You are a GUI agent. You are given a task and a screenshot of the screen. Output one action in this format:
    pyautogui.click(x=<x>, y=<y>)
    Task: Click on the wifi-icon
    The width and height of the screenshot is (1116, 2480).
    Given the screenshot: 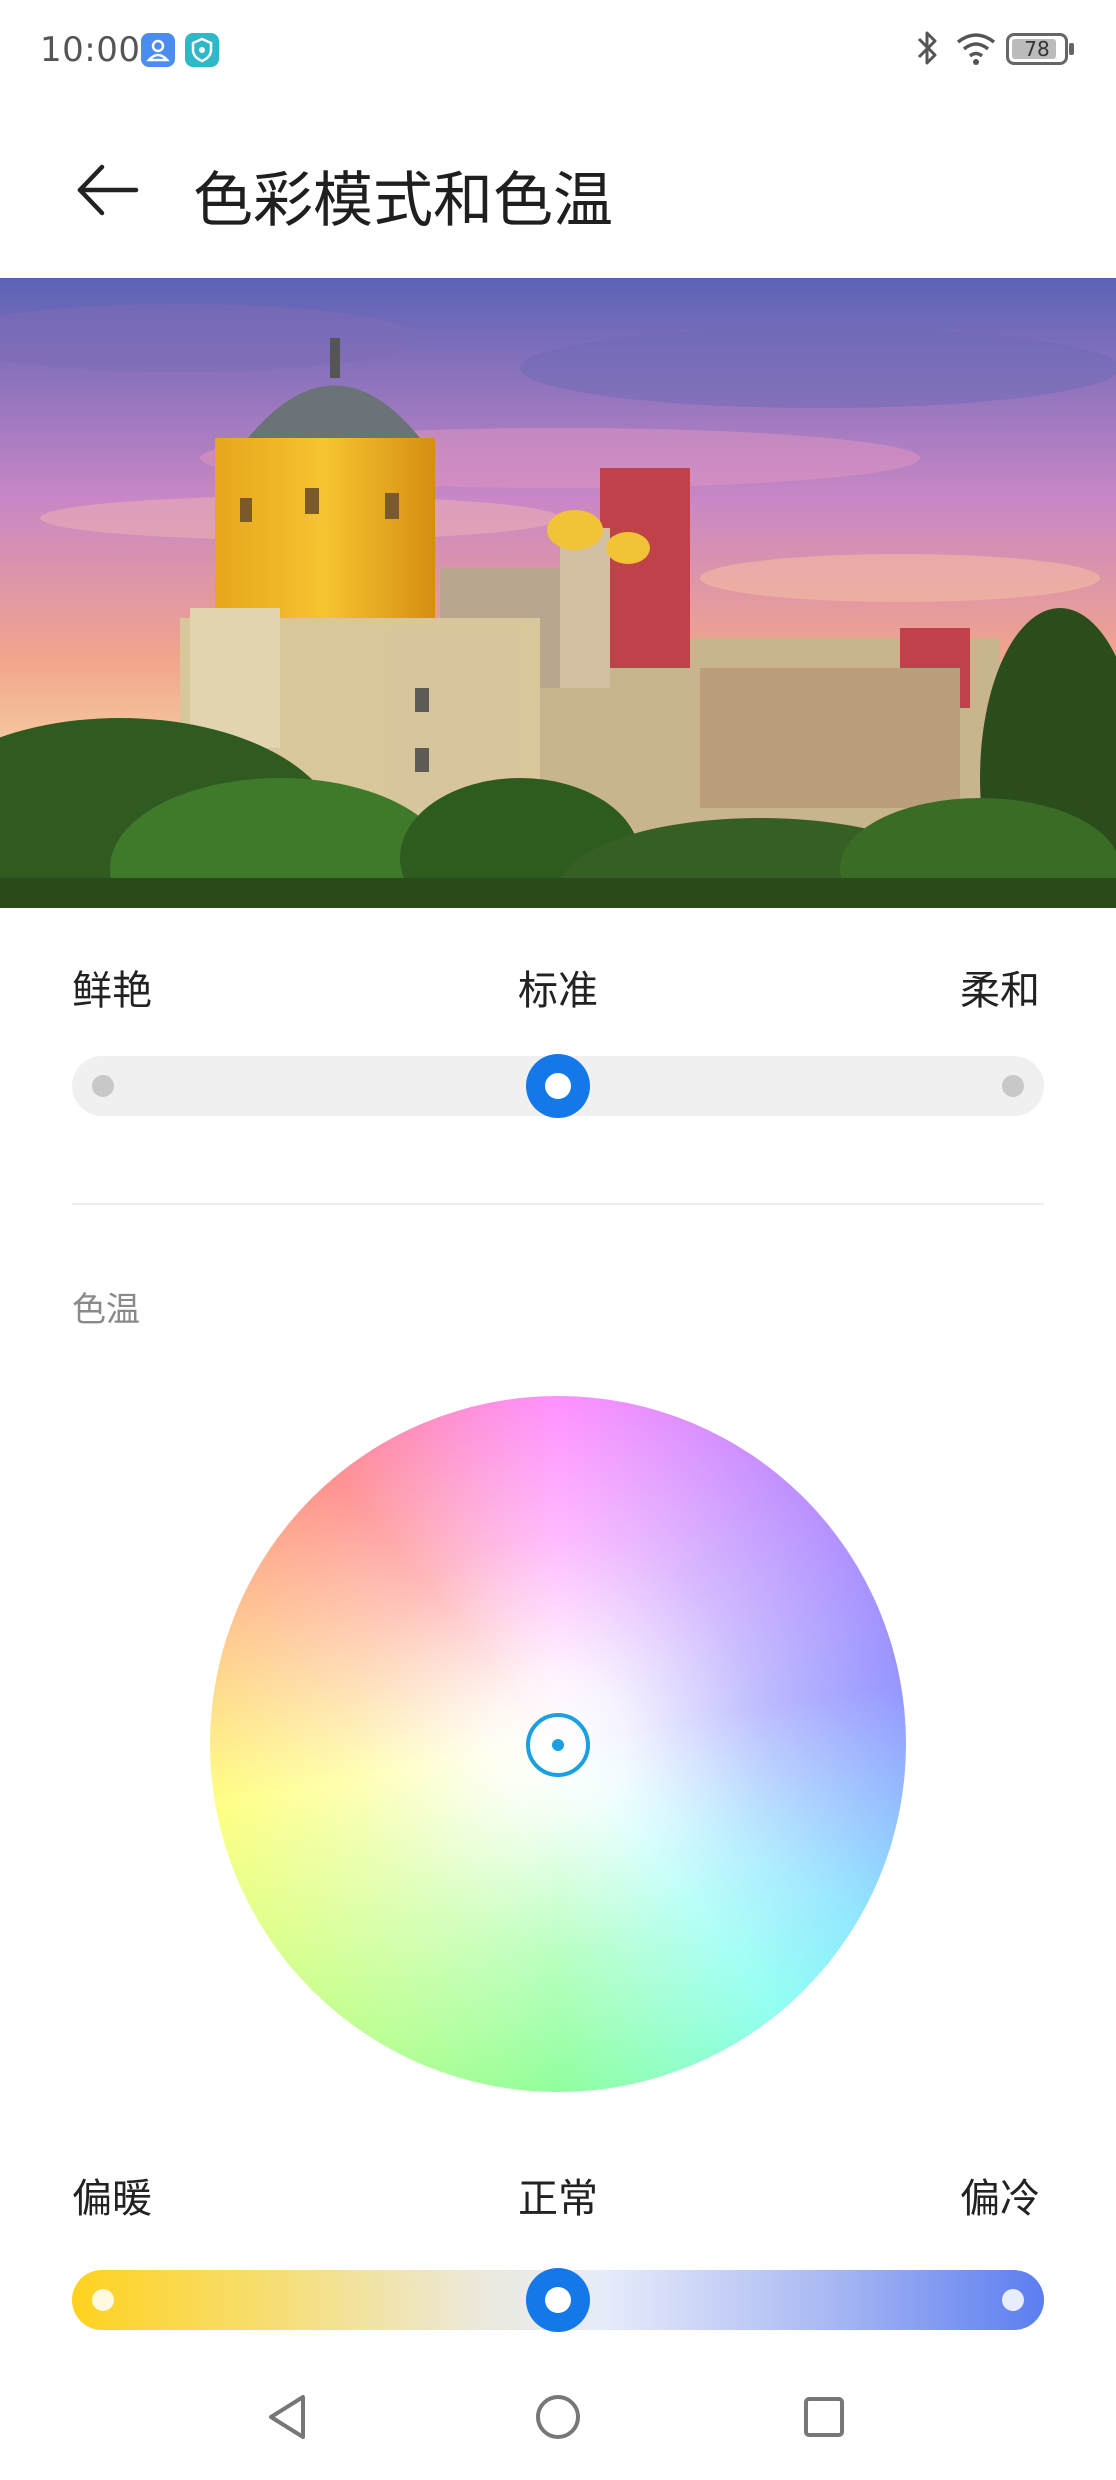 What is the action you would take?
    pyautogui.click(x=976, y=48)
    